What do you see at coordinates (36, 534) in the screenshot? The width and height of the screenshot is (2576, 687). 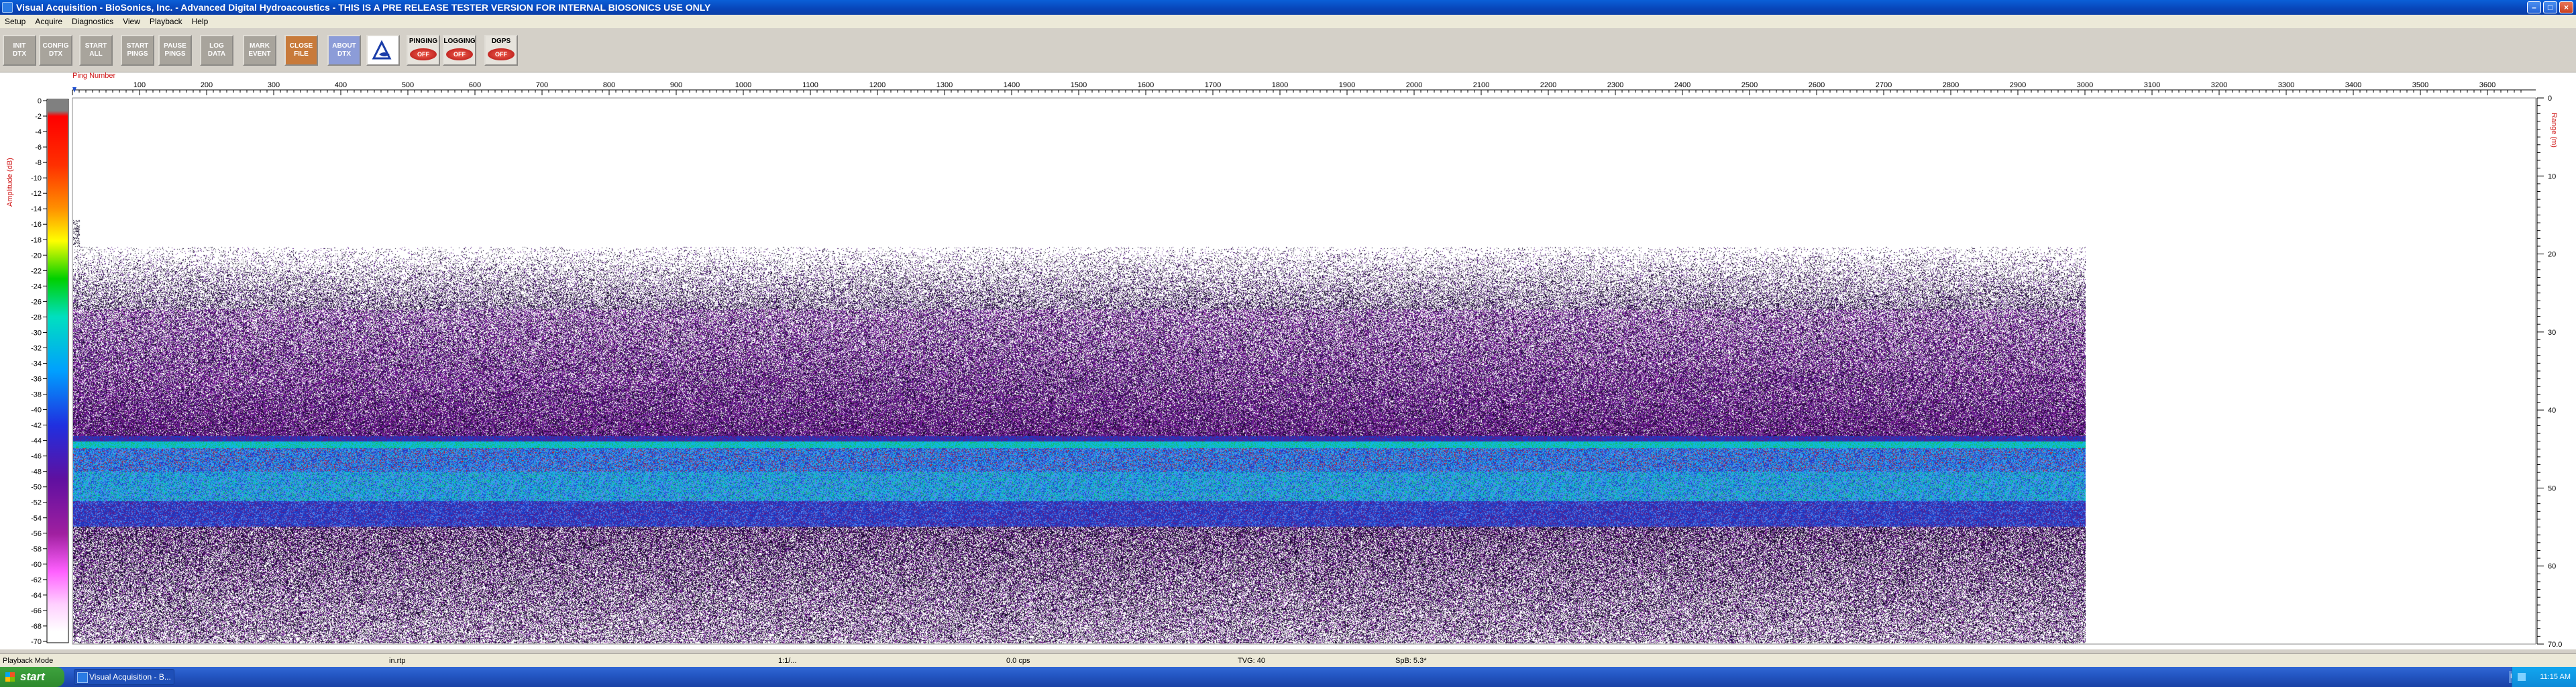 I see `amplitude-tick-label: -56` at bounding box center [36, 534].